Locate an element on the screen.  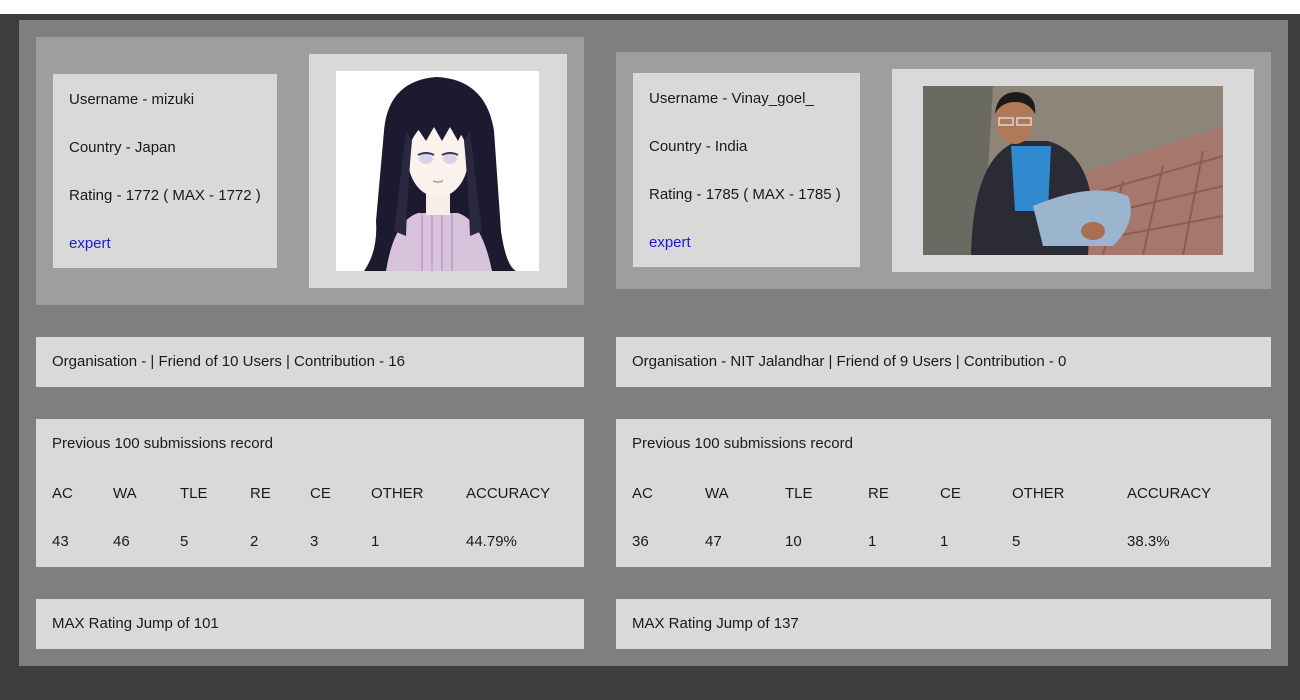
user-1-value-wa: 46 is located at coordinates (121, 541).